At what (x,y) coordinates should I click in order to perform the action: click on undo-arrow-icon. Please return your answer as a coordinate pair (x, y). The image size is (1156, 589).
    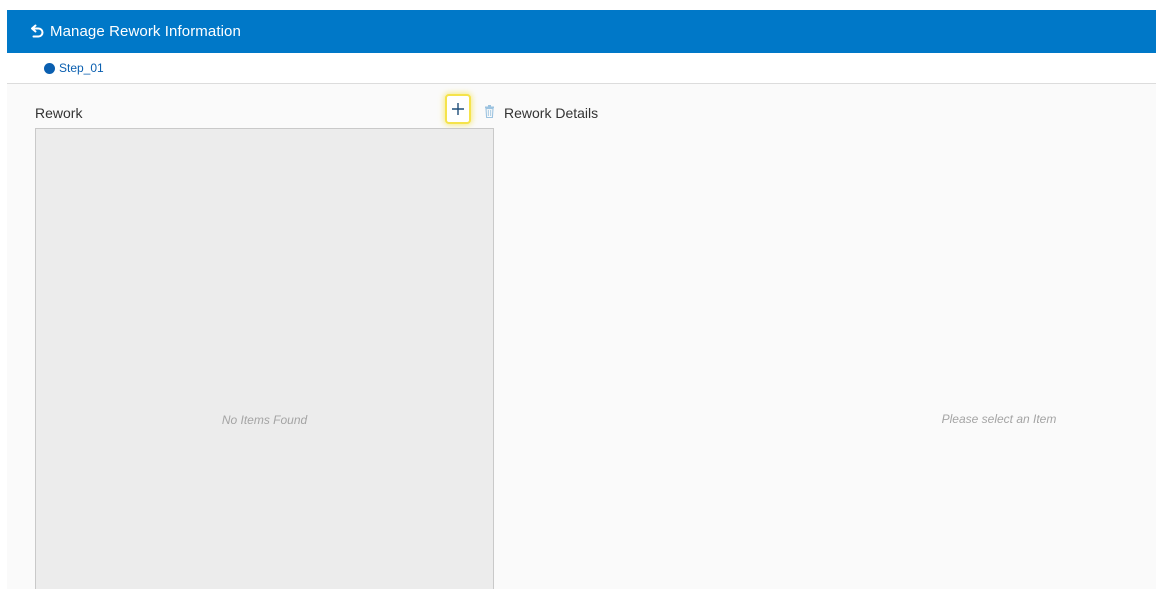
    Looking at the image, I should click on (37, 32).